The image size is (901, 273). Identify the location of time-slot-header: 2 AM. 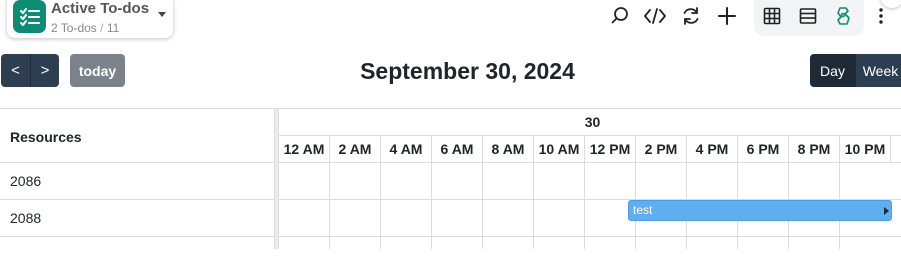
(355, 149).